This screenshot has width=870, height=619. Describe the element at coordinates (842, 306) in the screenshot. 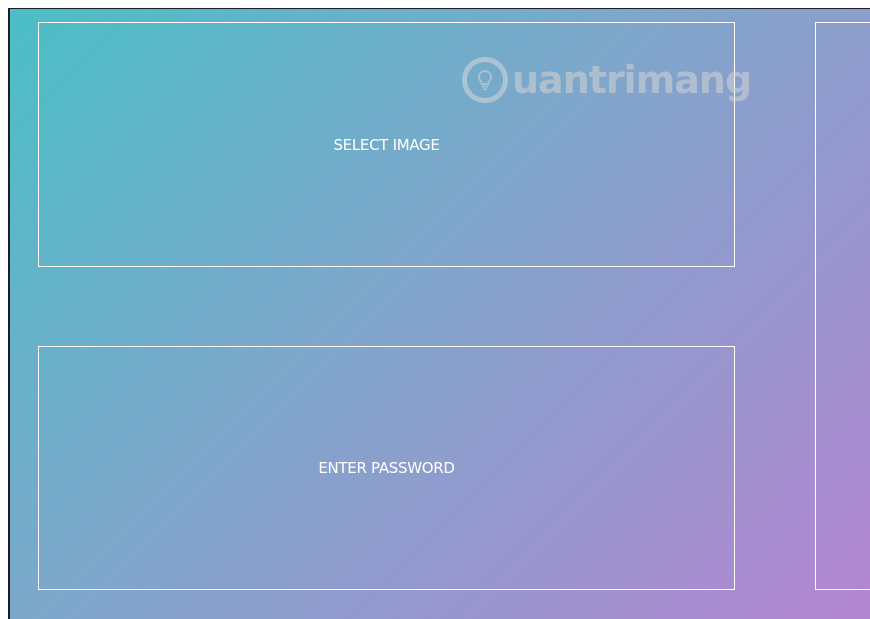

I see `right-panel` at that location.